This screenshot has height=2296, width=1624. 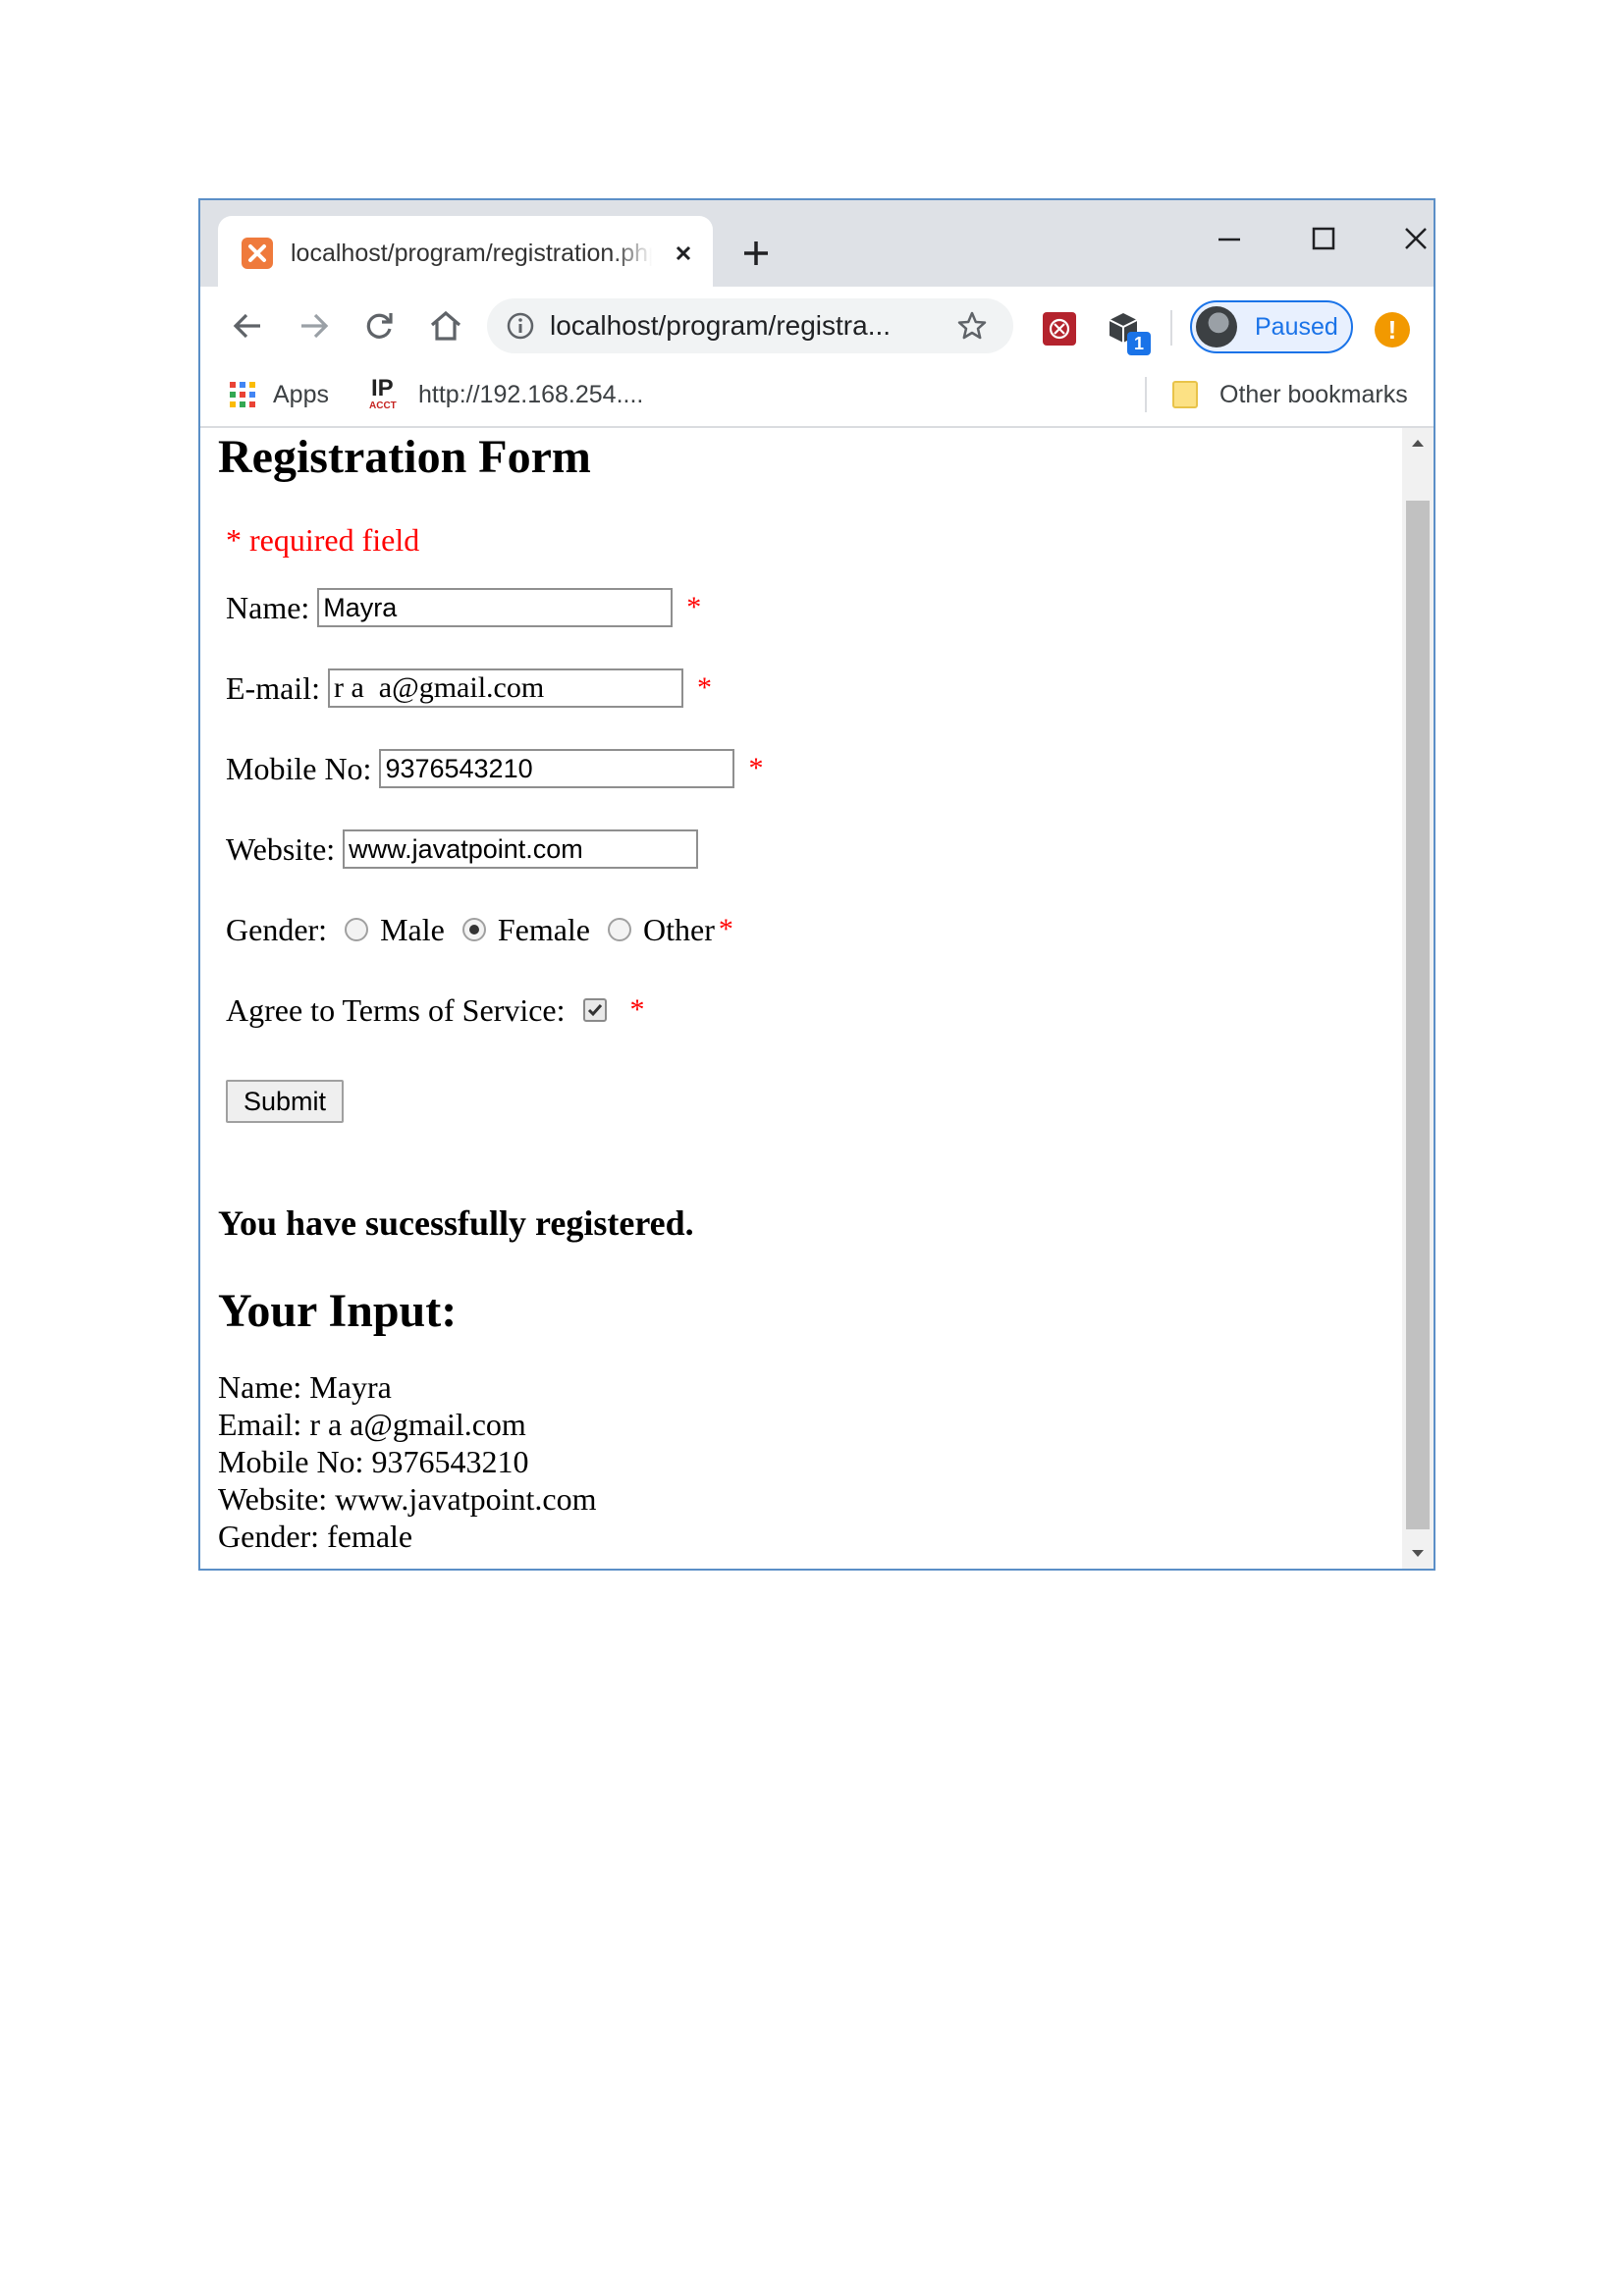 I want to click on ipacct-logo-text: IP, so click(x=382, y=388).